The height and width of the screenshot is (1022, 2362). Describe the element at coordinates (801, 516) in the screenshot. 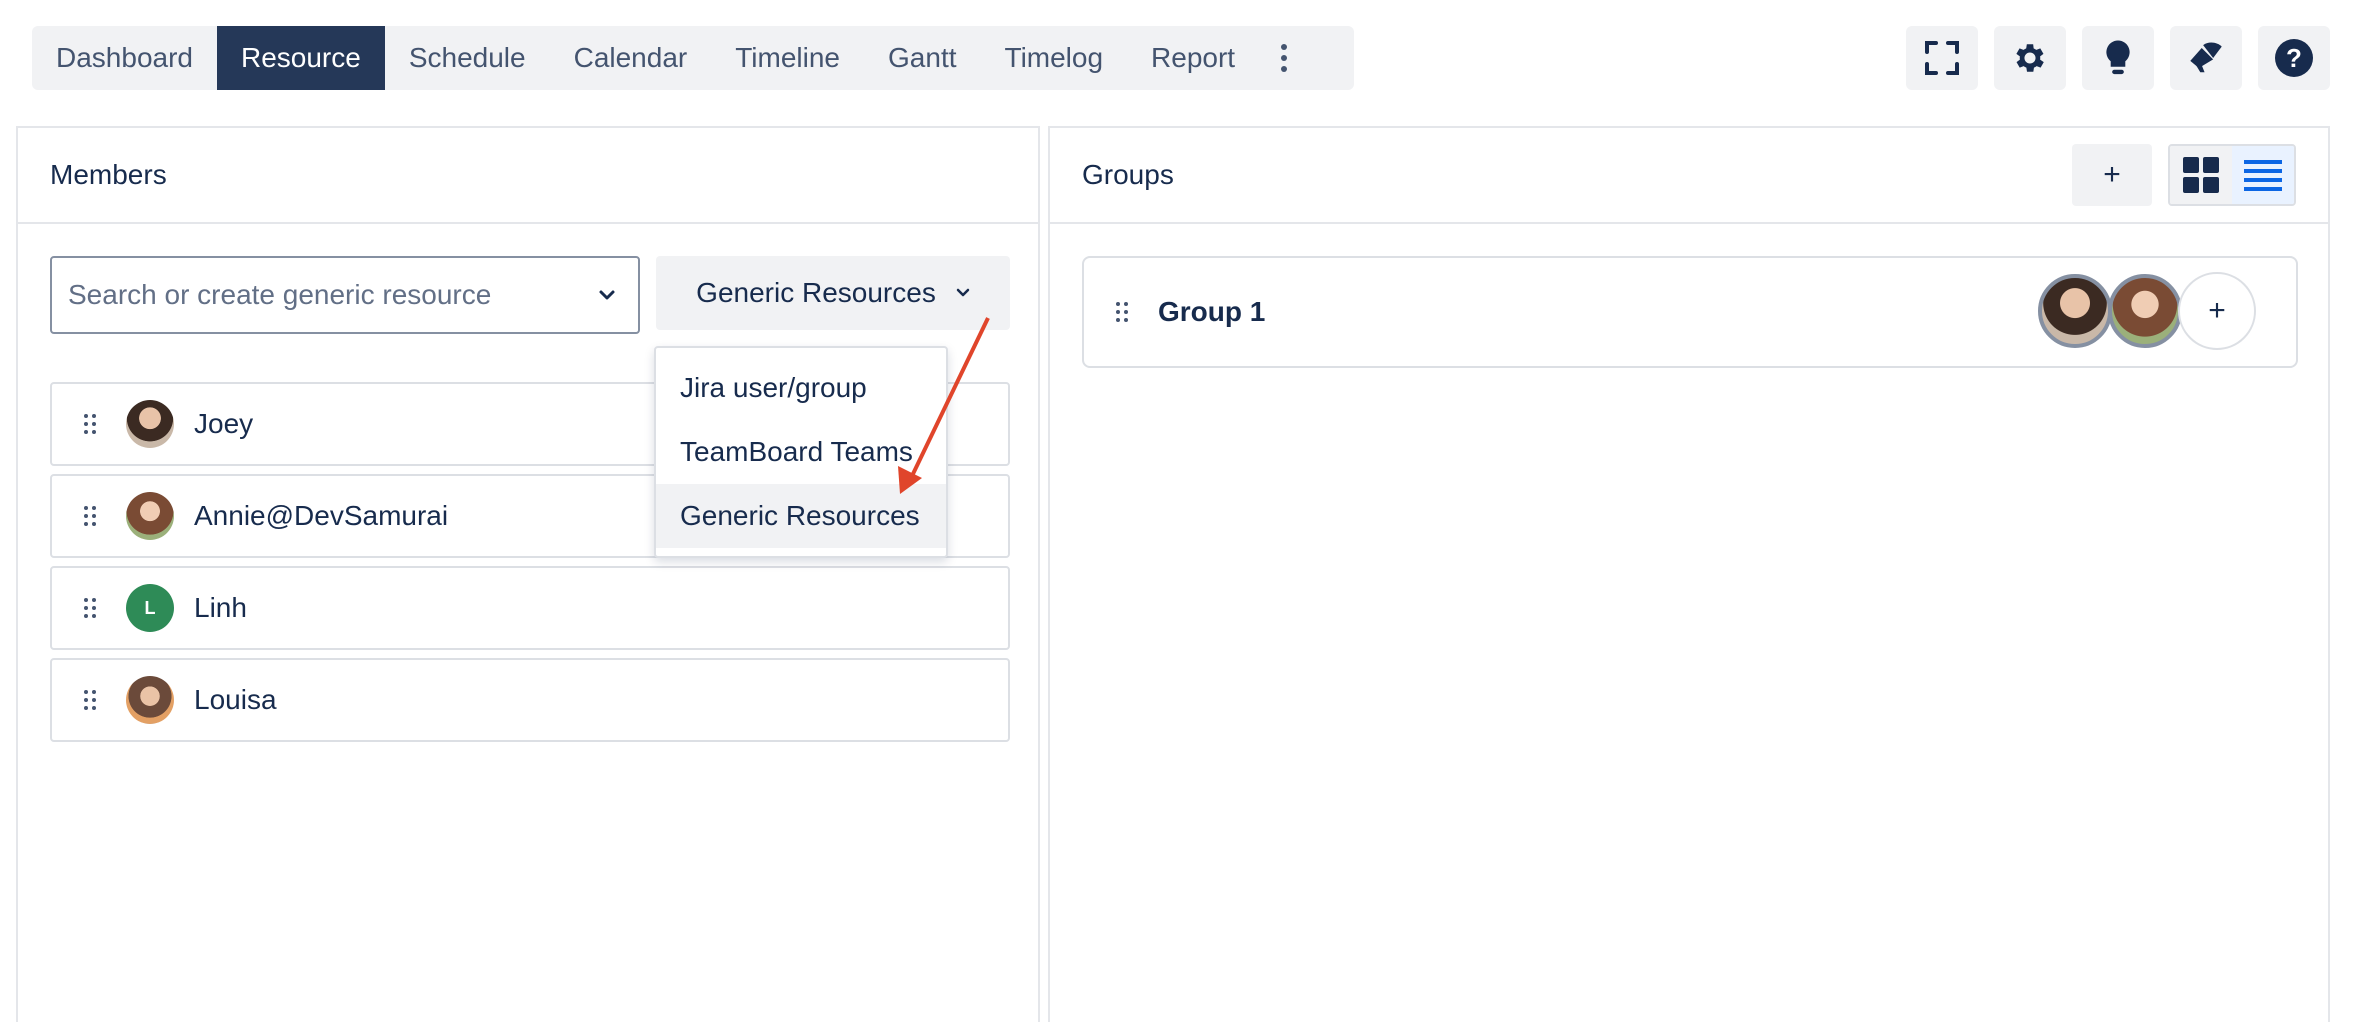

I see `dropdown-option-generic: Generic Resources` at that location.